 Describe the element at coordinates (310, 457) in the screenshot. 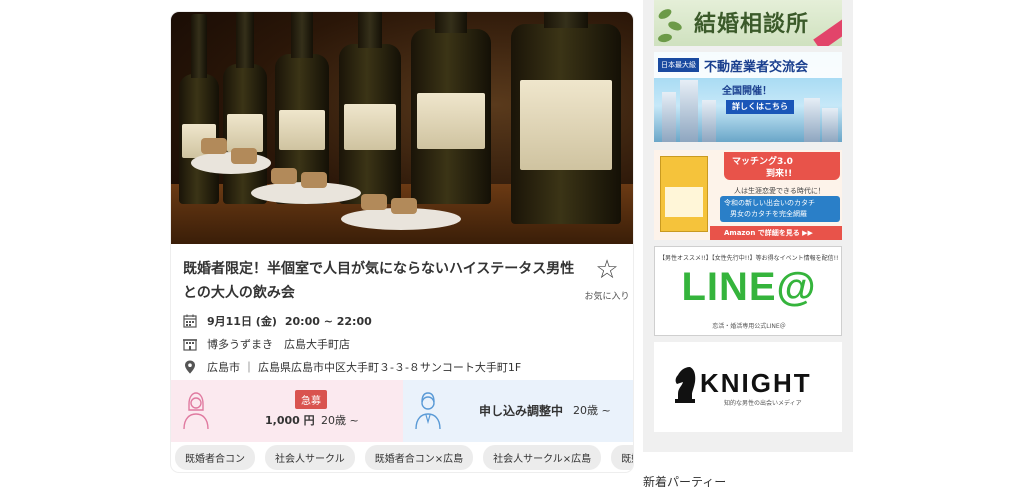

I see `tag-chip: 社会人サークル` at that location.